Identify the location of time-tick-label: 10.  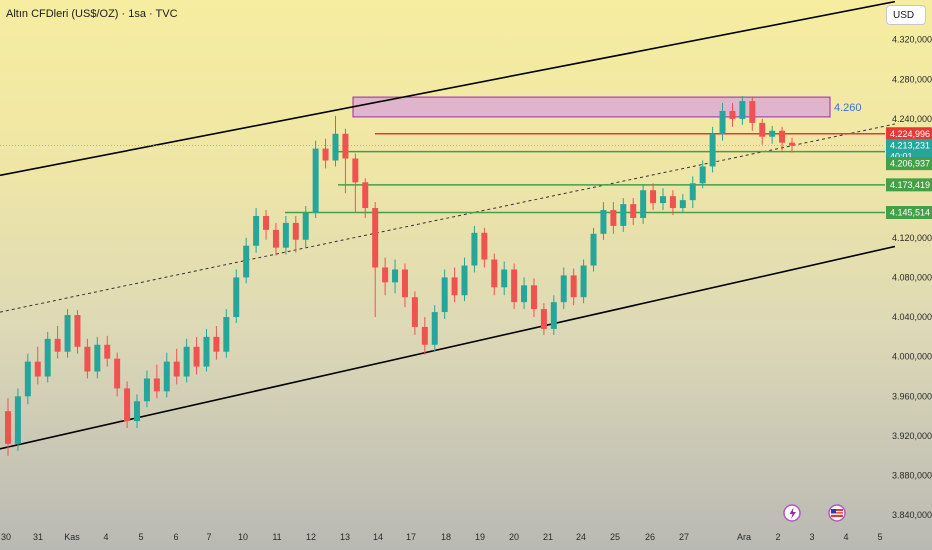
(243, 537).